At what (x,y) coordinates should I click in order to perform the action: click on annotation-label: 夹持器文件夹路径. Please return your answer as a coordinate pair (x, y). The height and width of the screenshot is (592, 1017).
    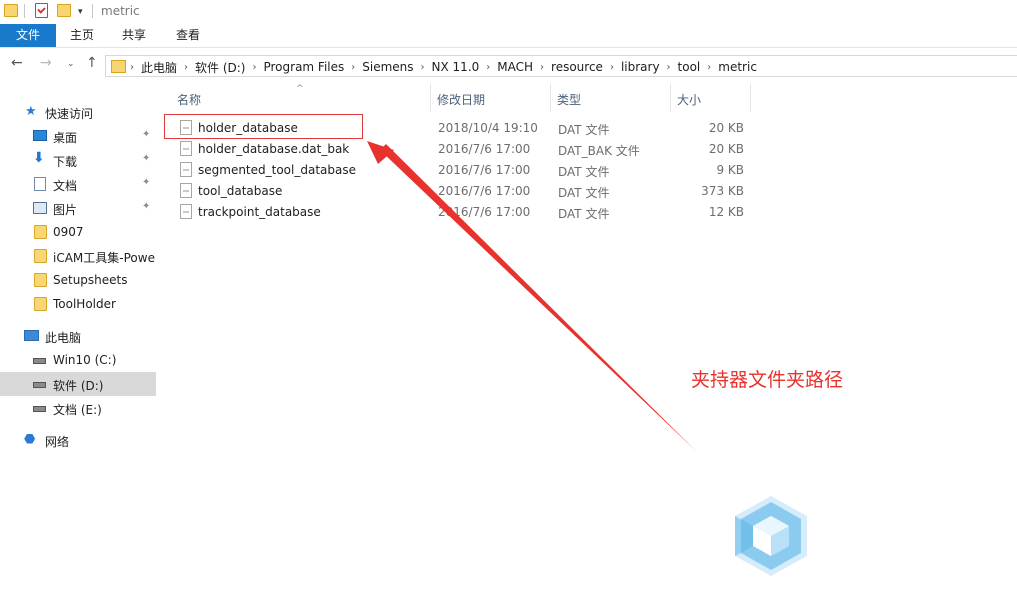
    Looking at the image, I should click on (767, 380).